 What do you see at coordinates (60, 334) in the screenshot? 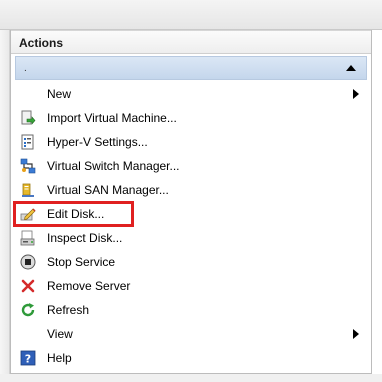
I see `menu-item-label: View` at bounding box center [60, 334].